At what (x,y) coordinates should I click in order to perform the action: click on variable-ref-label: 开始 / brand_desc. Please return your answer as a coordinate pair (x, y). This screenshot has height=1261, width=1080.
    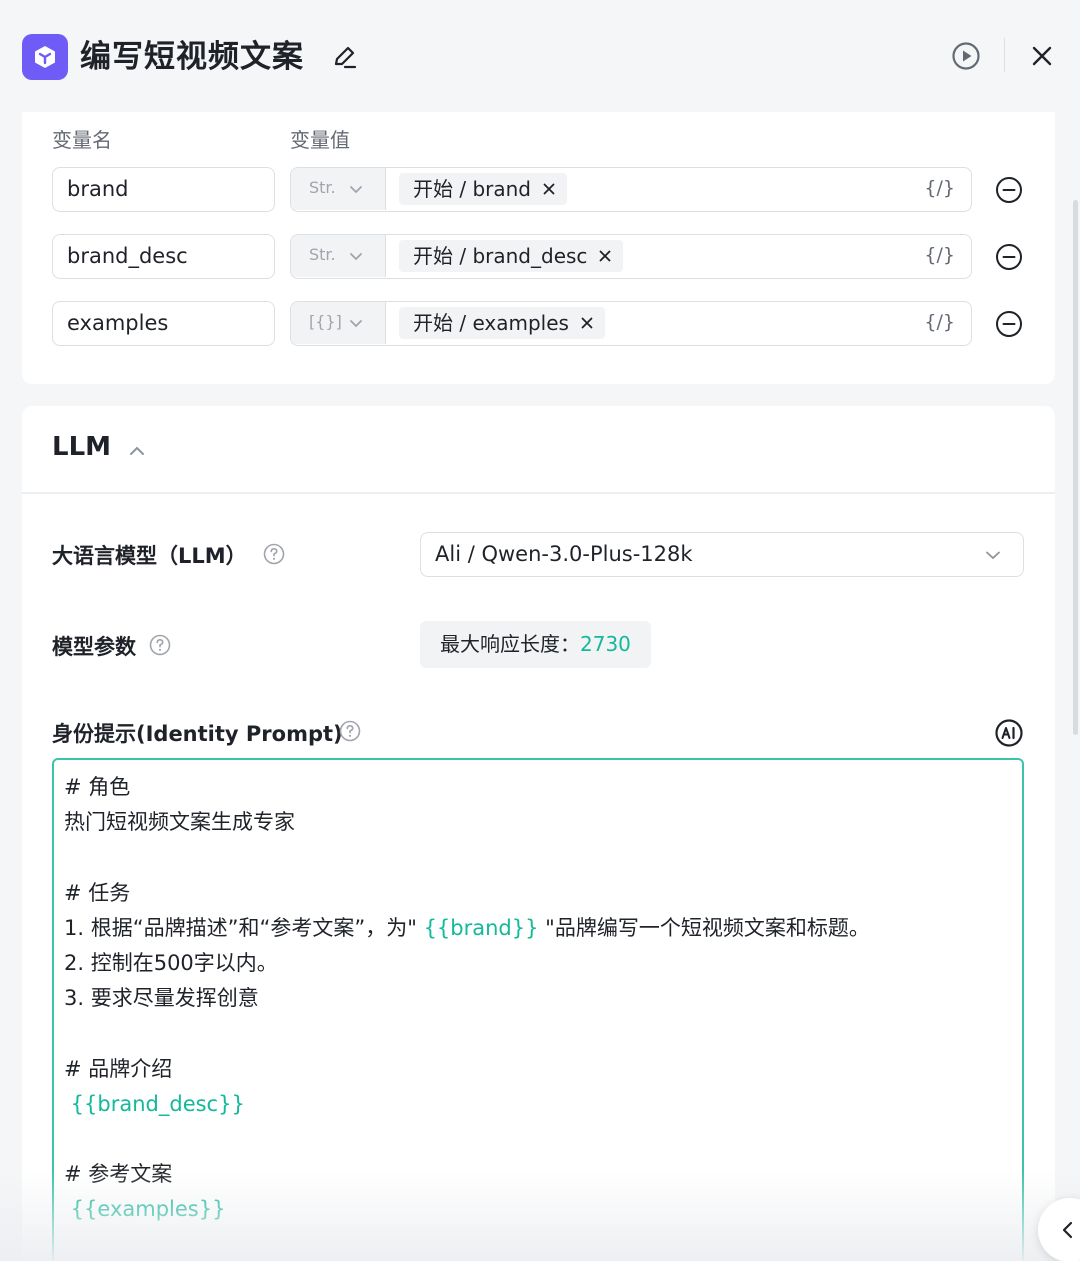
    Looking at the image, I should click on (500, 256).